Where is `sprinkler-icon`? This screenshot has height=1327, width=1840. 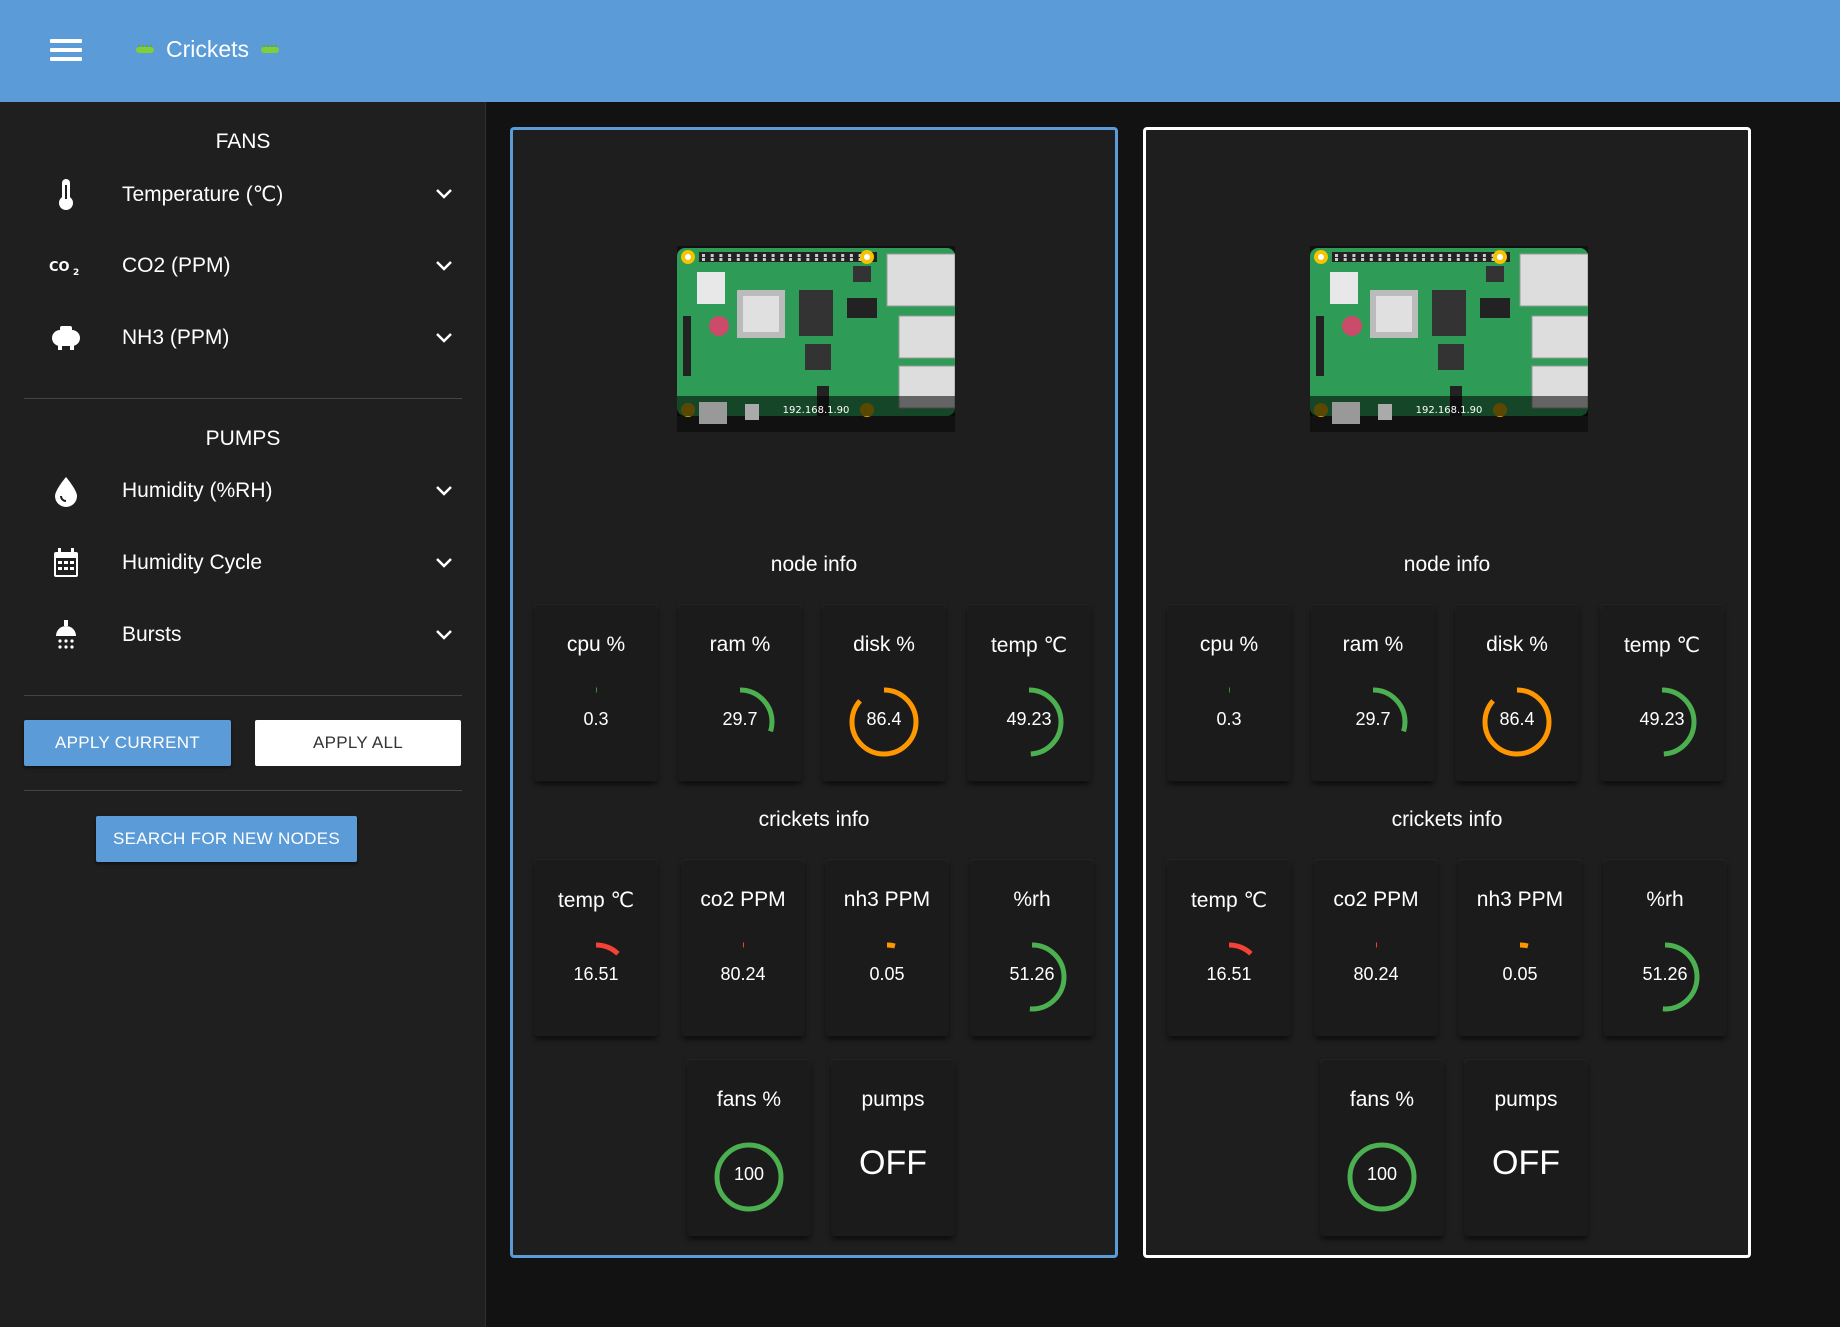 sprinkler-icon is located at coordinates (66, 635).